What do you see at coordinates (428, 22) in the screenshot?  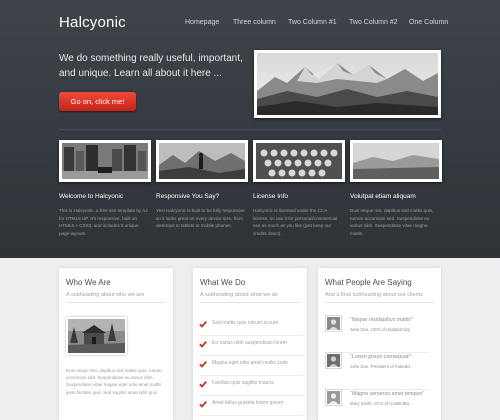 I see `nav-one-column: One Column` at bounding box center [428, 22].